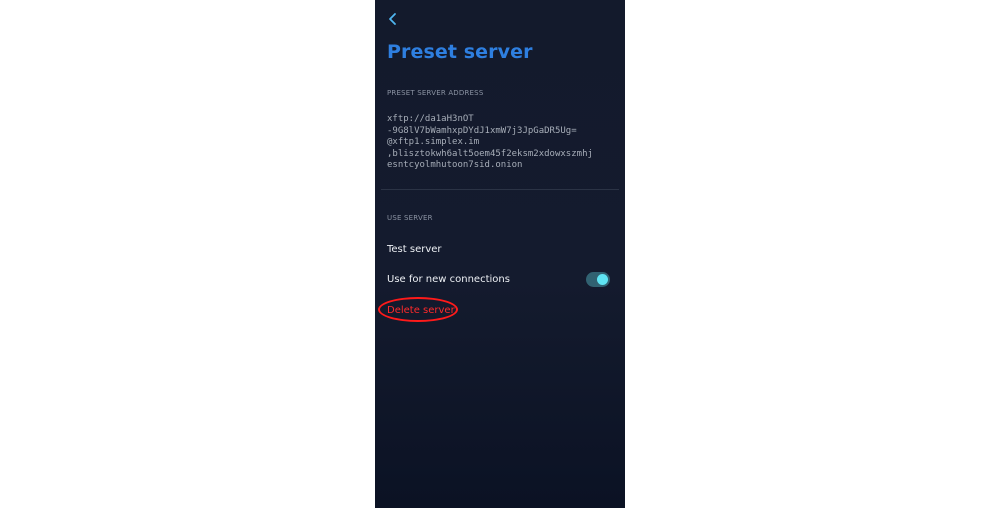  I want to click on section-label-use-server: USE SERVER, so click(410, 218).